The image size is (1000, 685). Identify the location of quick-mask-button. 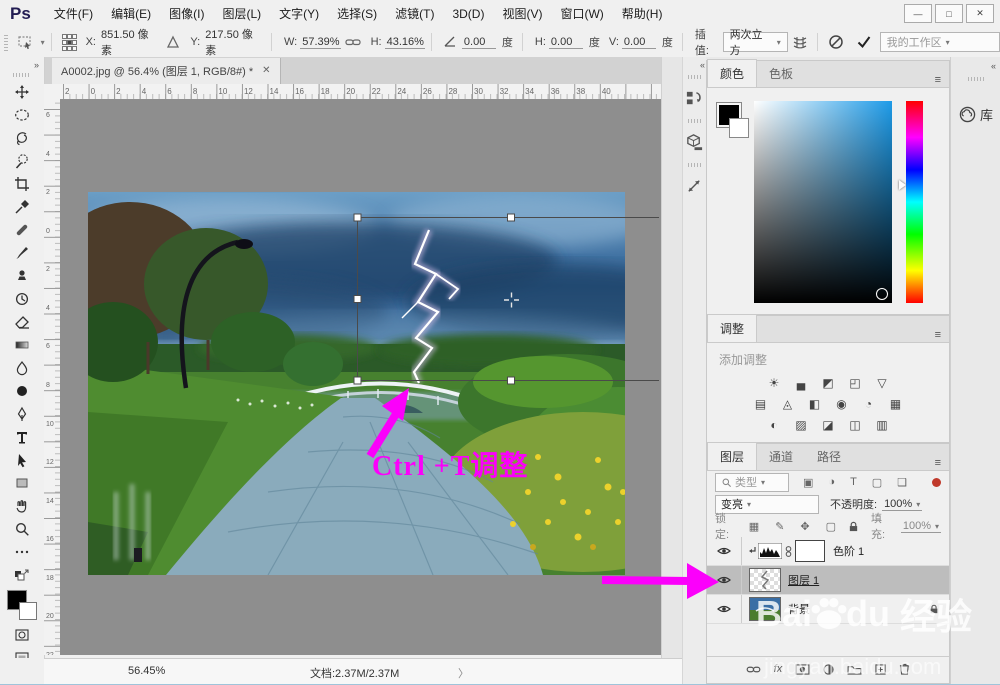
(22, 635).